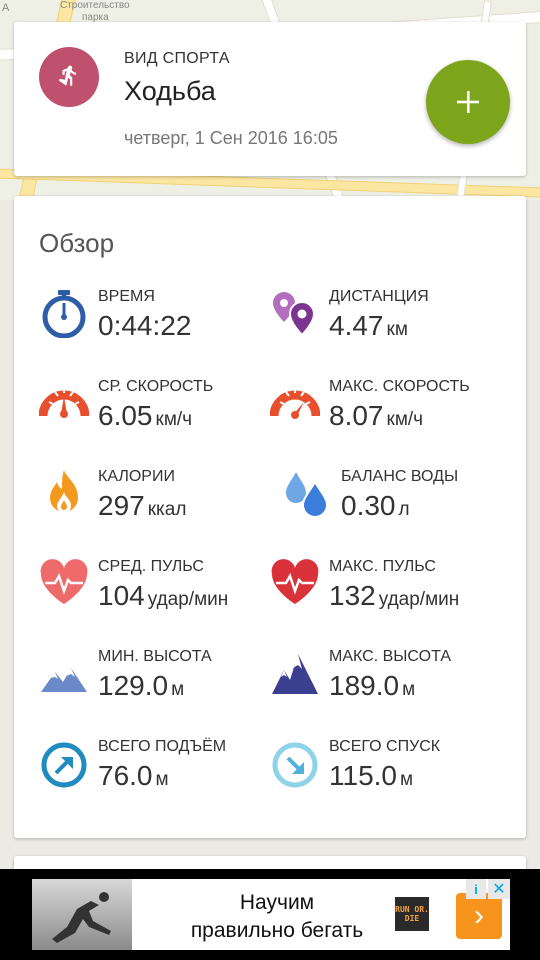  I want to click on stat-water: БАЛАНС ВОДЫ 0.30 л, so click(402, 508).